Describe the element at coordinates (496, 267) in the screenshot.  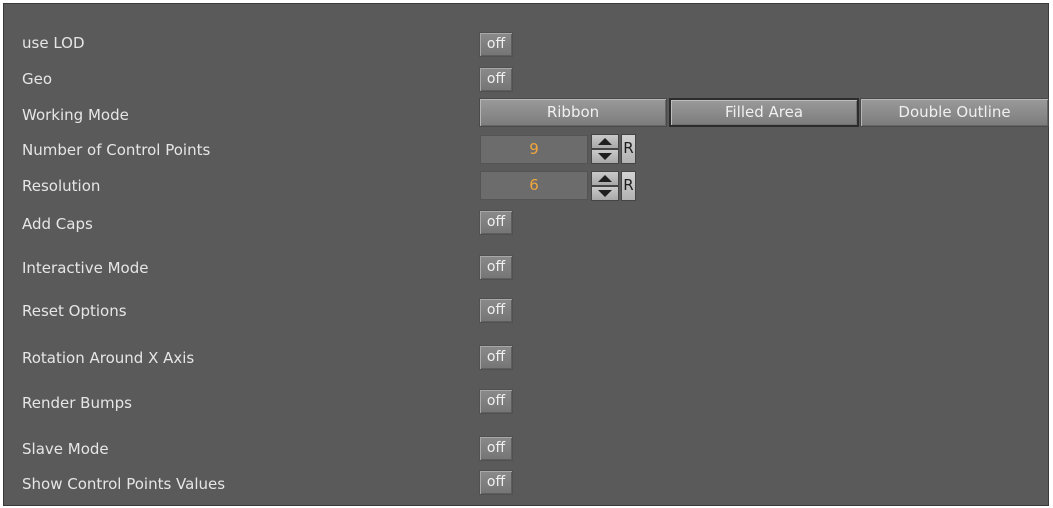
I see `interactive-mode-toggle: off` at that location.